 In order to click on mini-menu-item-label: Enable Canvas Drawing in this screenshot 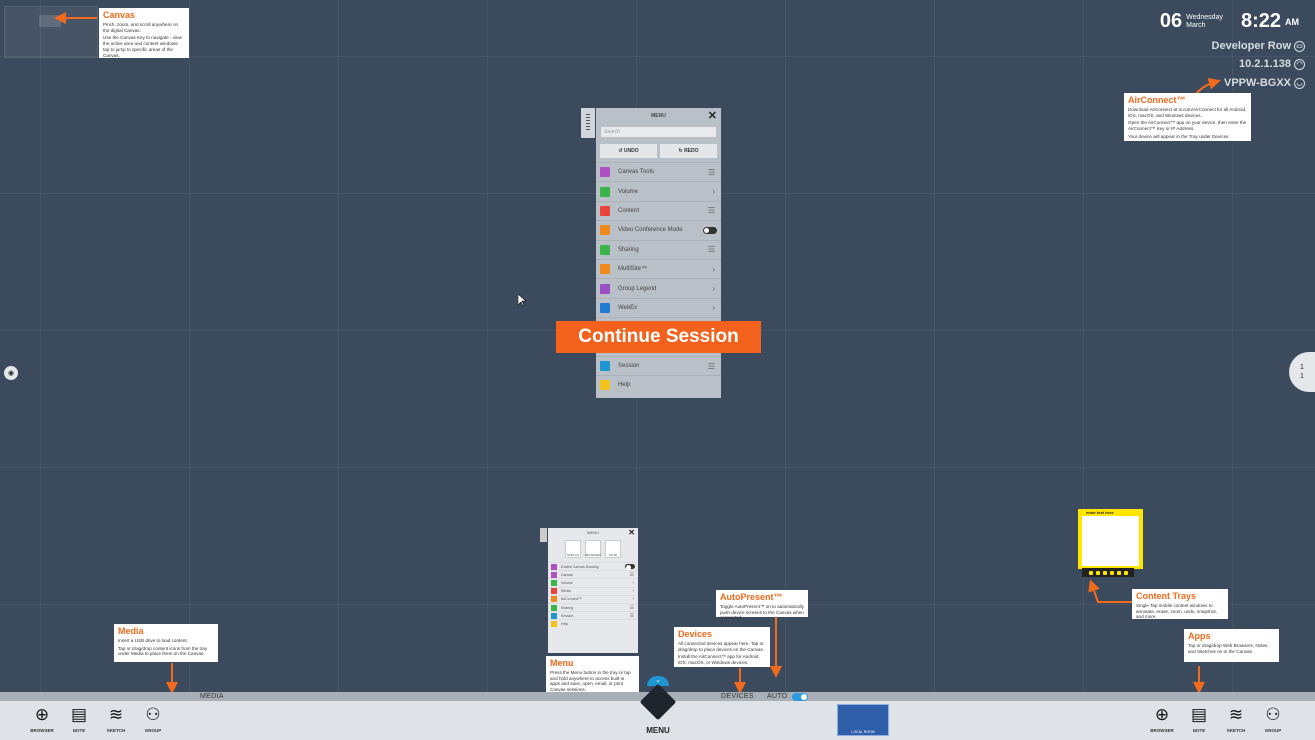, I will do `click(580, 566)`.